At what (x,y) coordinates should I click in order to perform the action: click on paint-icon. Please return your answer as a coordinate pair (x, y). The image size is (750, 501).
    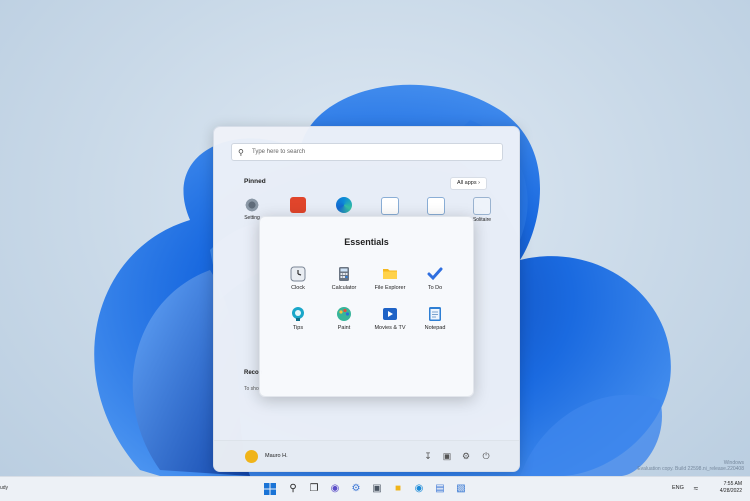
    Looking at the image, I should click on (344, 314).